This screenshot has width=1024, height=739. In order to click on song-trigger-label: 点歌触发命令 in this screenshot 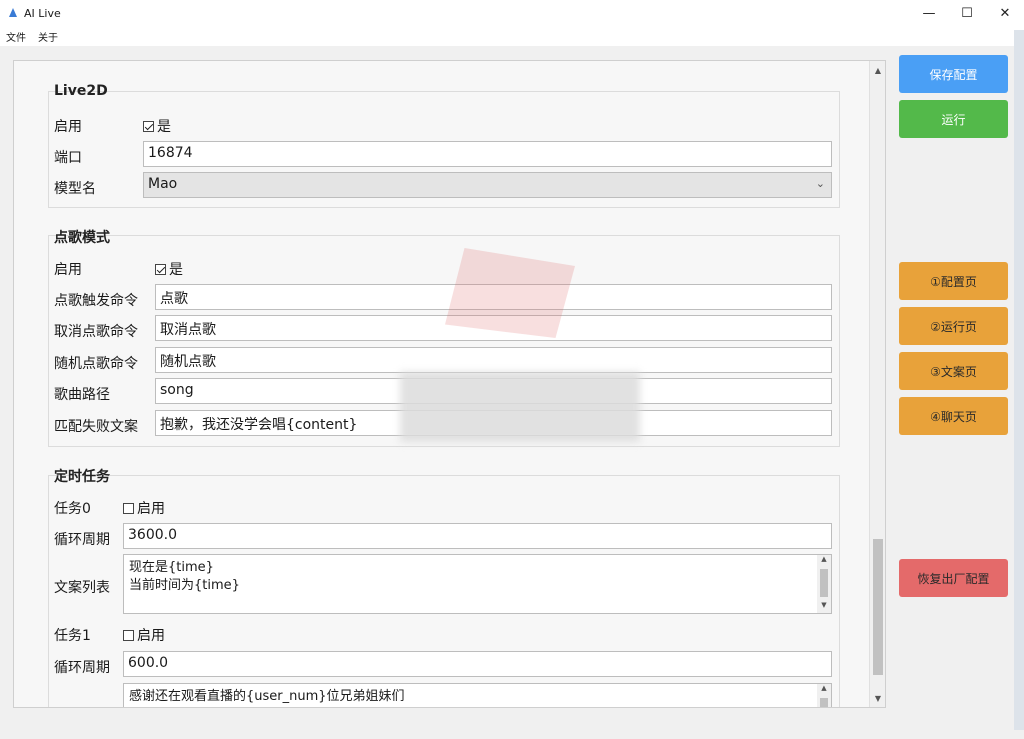, I will do `click(96, 301)`.